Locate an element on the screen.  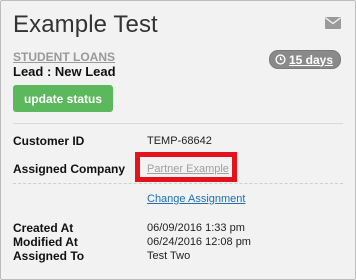
created-at-value: 06/09/2016 1:33 pm is located at coordinates (196, 228).